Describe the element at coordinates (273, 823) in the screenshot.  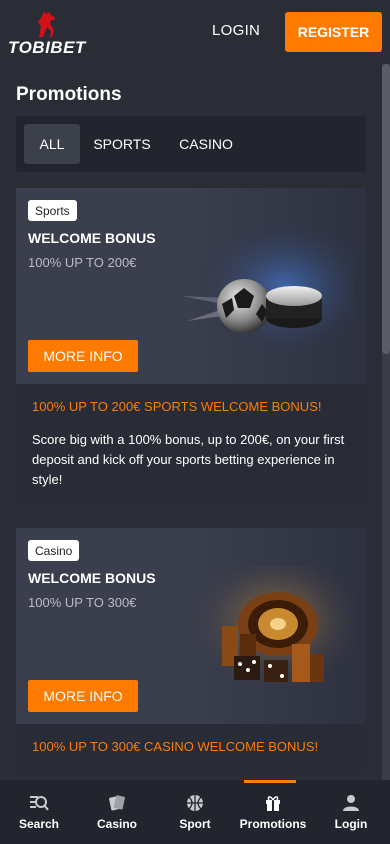
I see `nav-label: Promotions` at that location.